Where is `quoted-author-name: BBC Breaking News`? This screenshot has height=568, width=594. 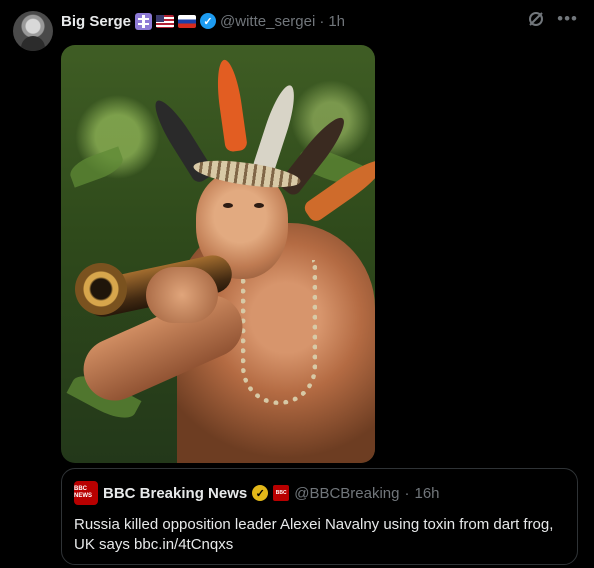 quoted-author-name: BBC Breaking News is located at coordinates (175, 493).